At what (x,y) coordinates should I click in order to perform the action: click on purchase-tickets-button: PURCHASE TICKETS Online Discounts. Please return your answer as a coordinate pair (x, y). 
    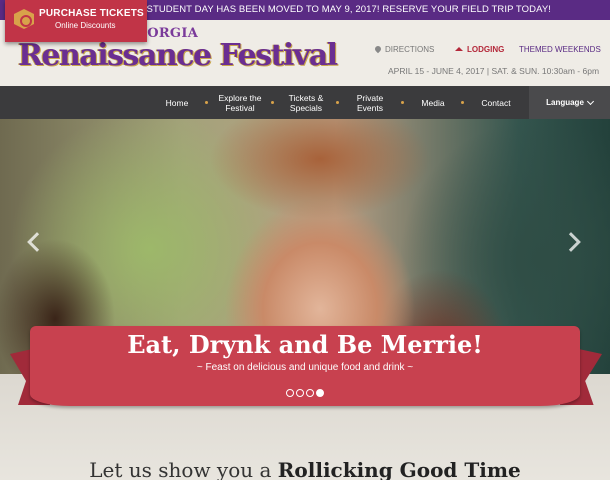
    Looking at the image, I should click on (76, 21).